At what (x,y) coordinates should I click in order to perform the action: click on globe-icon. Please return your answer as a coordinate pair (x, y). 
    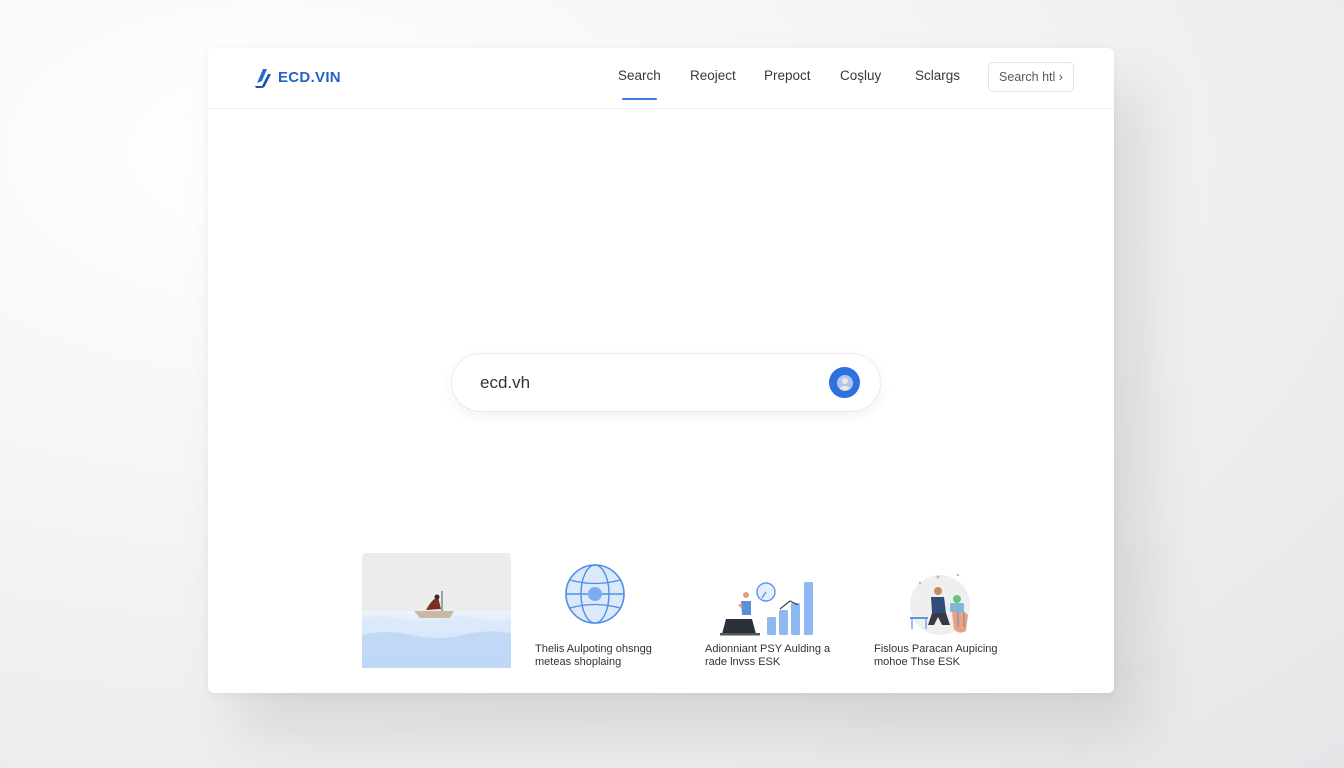
    Looking at the image, I should click on (595, 594).